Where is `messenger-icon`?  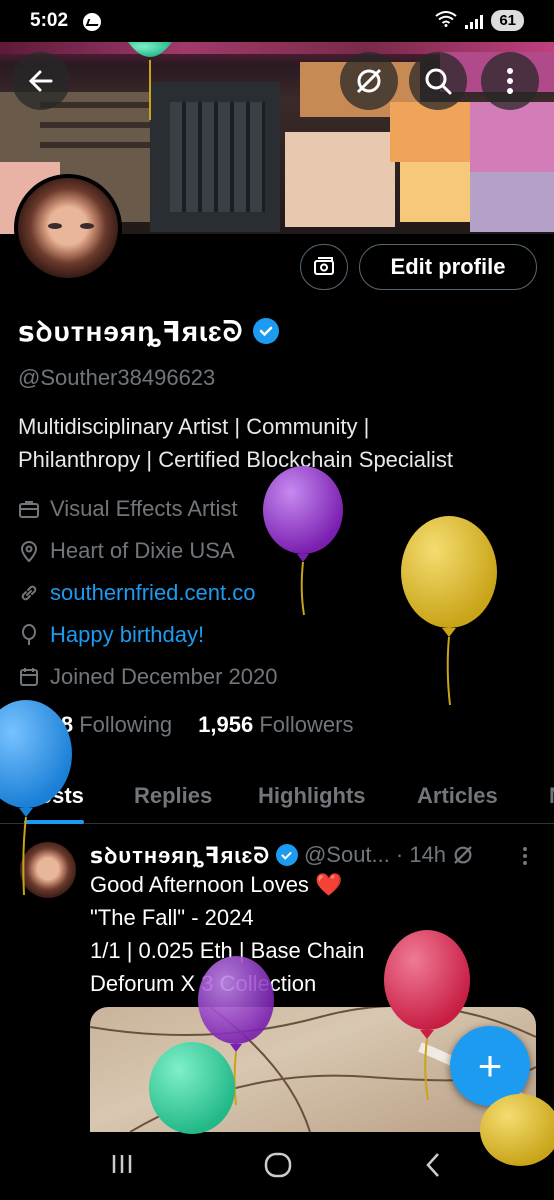
messenger-icon is located at coordinates (92, 22).